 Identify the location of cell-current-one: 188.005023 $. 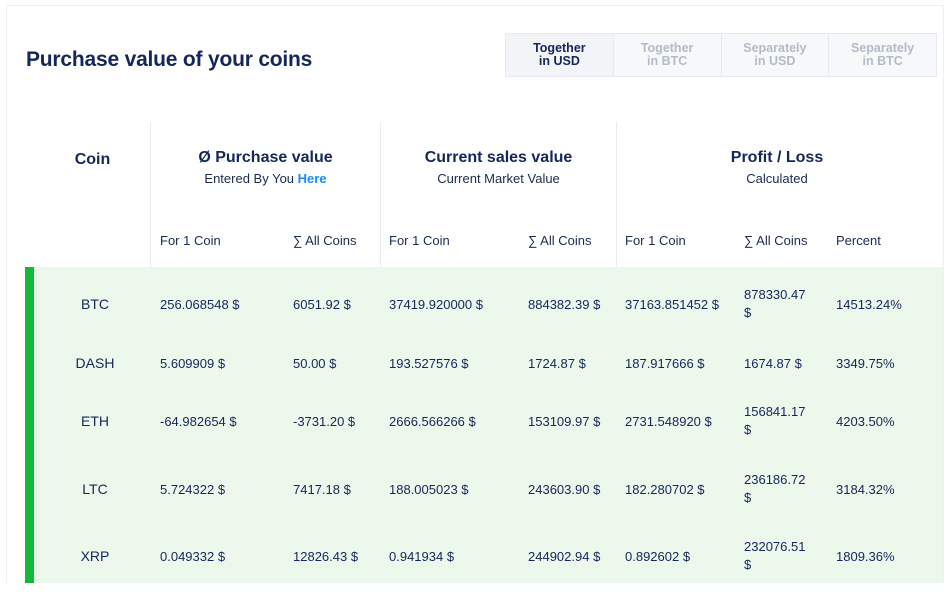
(429, 489).